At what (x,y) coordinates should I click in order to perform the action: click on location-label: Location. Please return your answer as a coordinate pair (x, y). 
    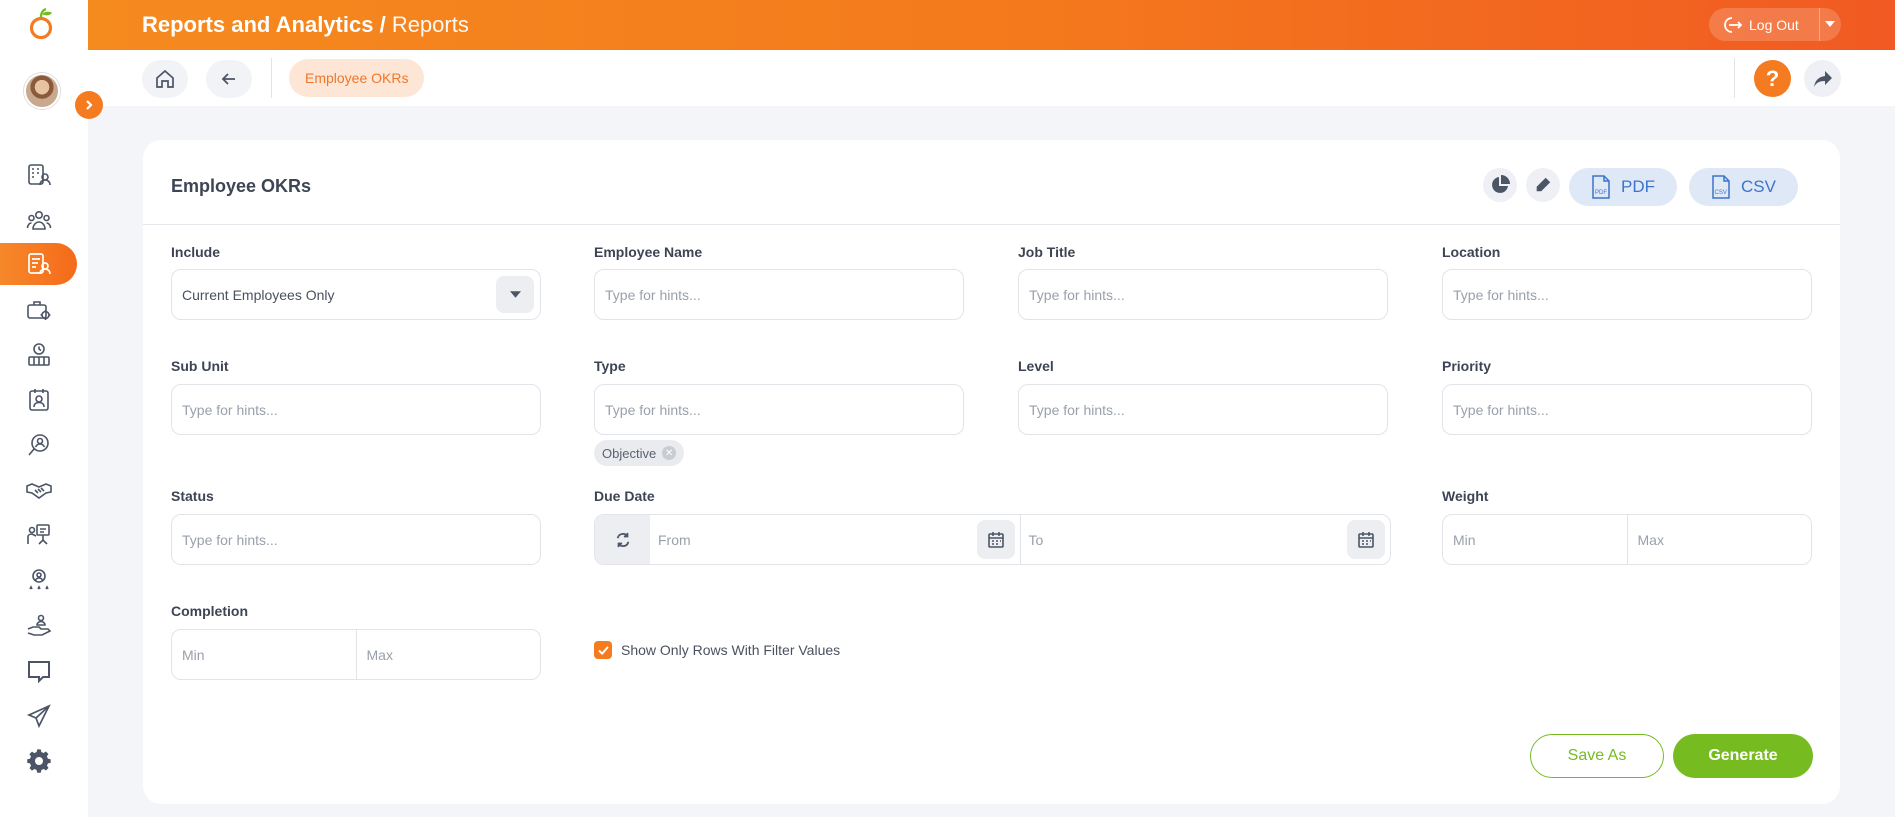
    Looking at the image, I should click on (1471, 252).